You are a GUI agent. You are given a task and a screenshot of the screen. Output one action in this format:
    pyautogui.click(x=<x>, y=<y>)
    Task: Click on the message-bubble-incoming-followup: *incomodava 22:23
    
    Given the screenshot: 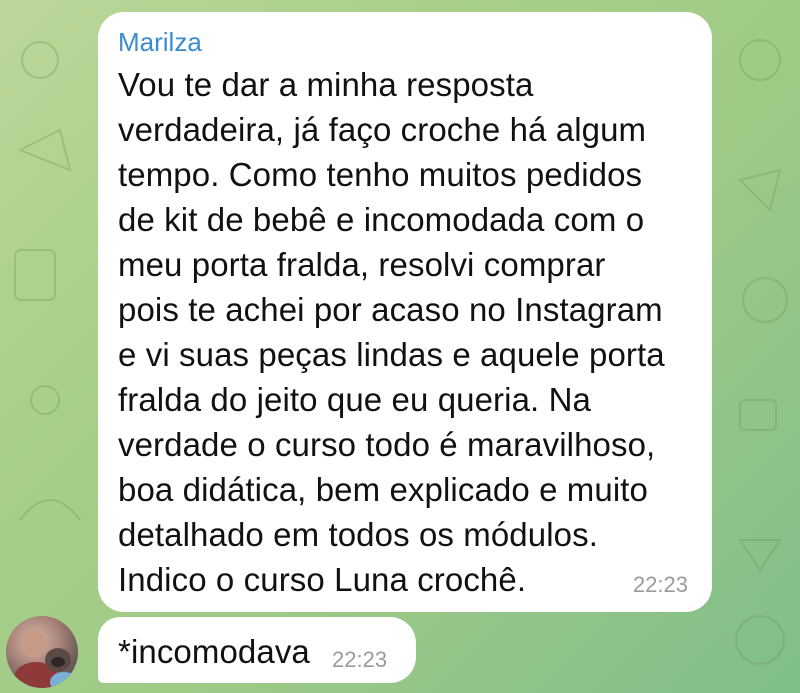 What is the action you would take?
    pyautogui.click(x=257, y=650)
    